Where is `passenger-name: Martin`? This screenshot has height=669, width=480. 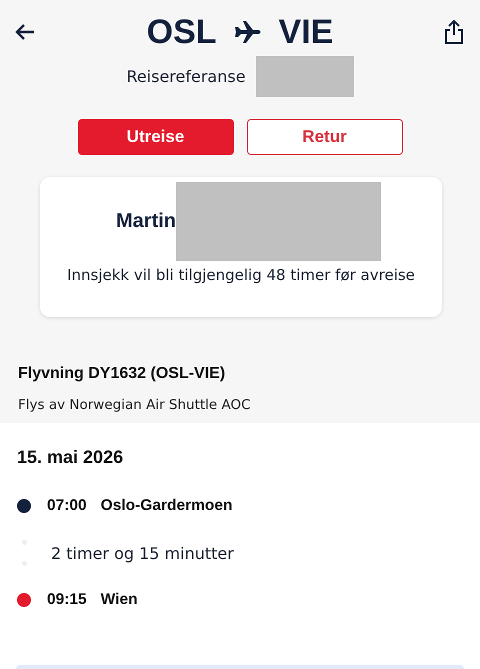 passenger-name: Martin is located at coordinates (146, 221).